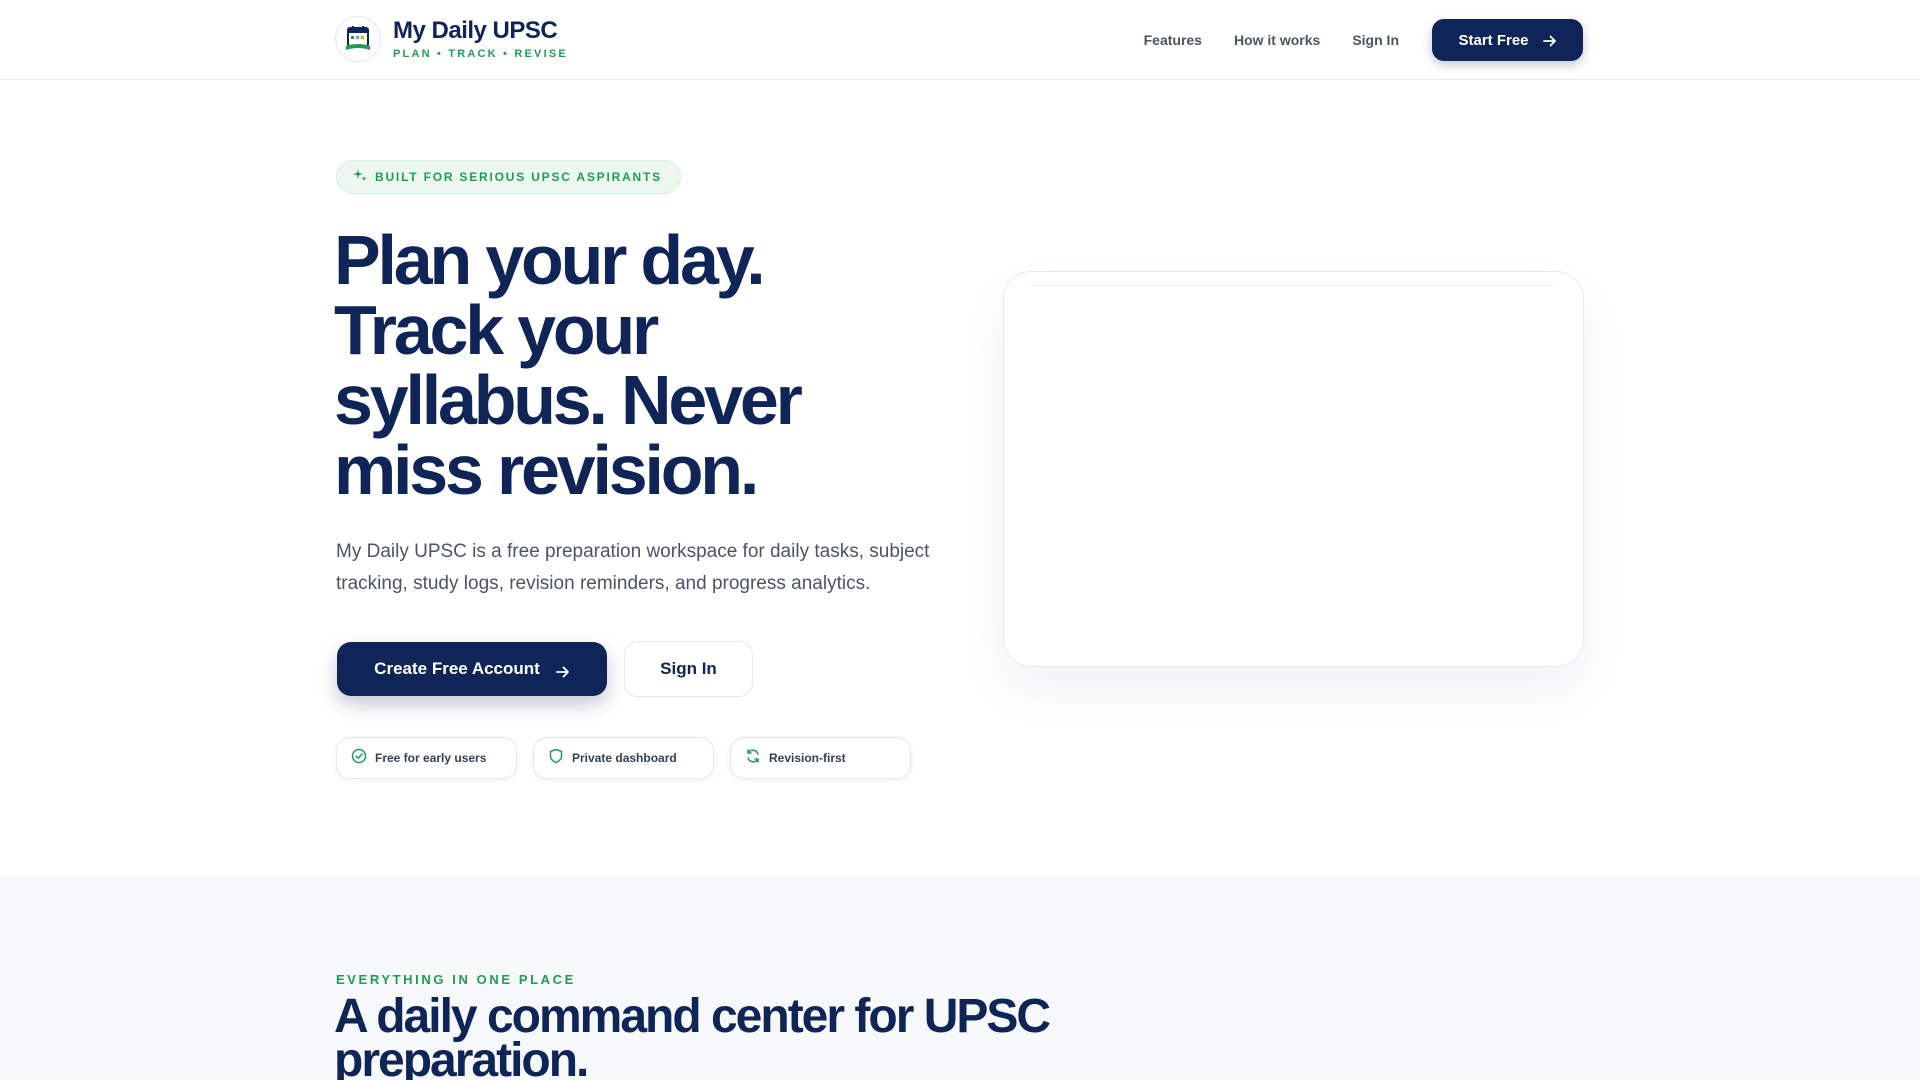 This screenshot has width=1920, height=1080. Describe the element at coordinates (546, 470) in the screenshot. I see `hero-headline-line: miss revision.` at that location.